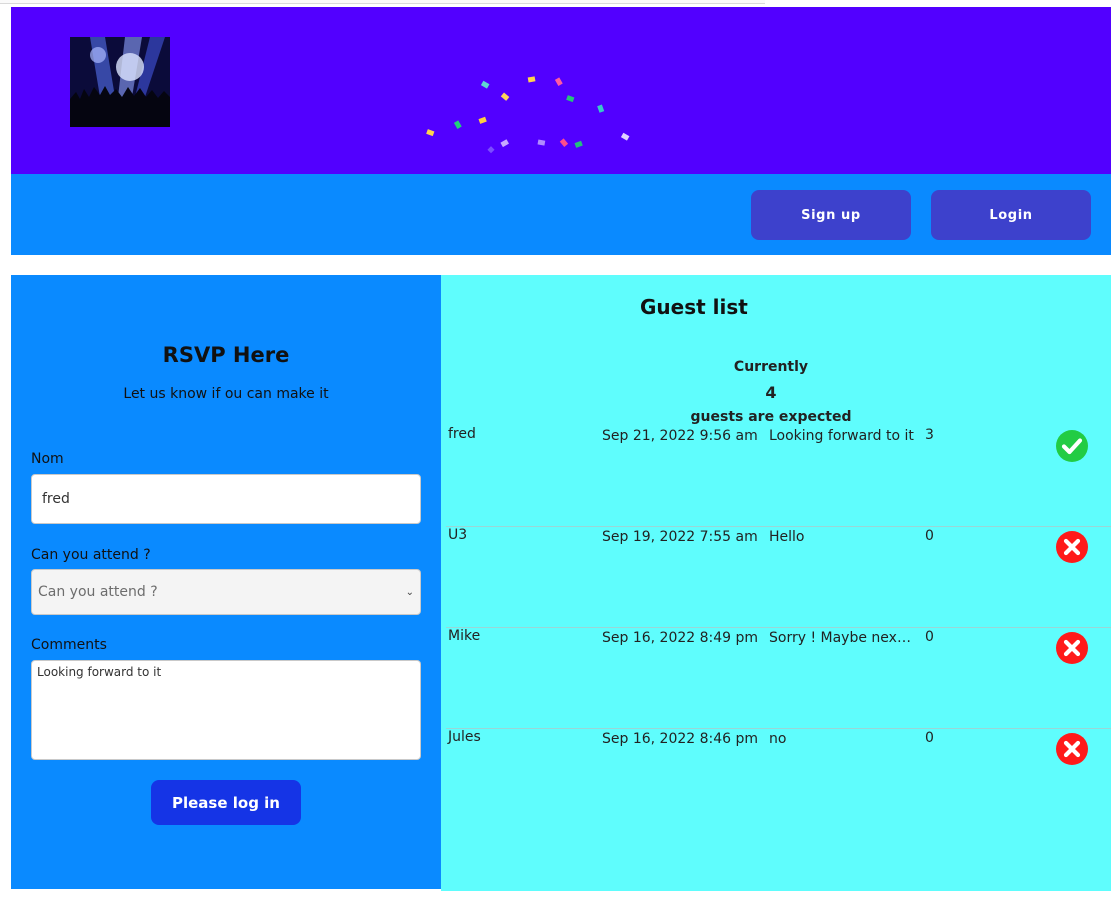  Describe the element at coordinates (1011, 215) in the screenshot. I see `login-button: Login` at that location.